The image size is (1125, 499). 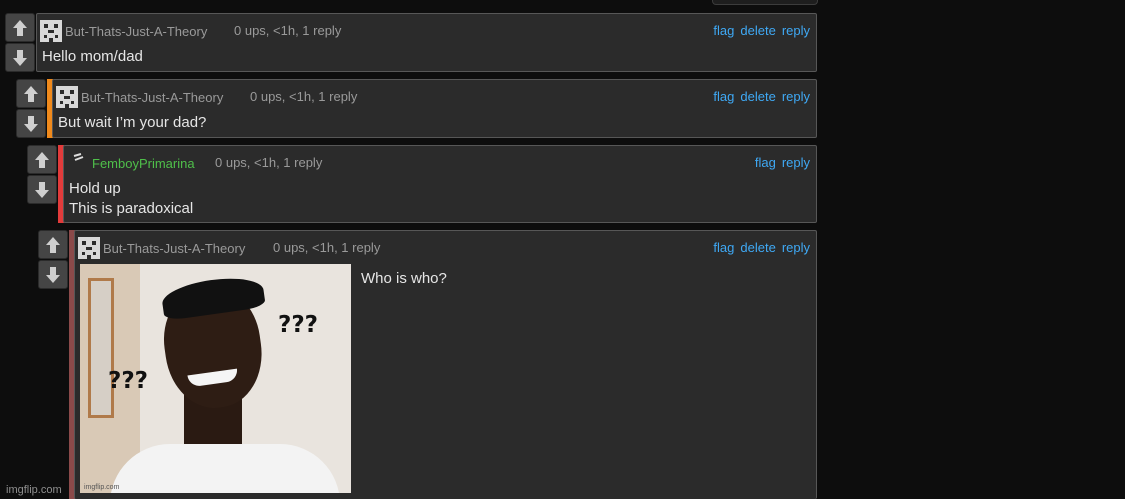 I want to click on image-watermark: imgflip.com, so click(x=102, y=487).